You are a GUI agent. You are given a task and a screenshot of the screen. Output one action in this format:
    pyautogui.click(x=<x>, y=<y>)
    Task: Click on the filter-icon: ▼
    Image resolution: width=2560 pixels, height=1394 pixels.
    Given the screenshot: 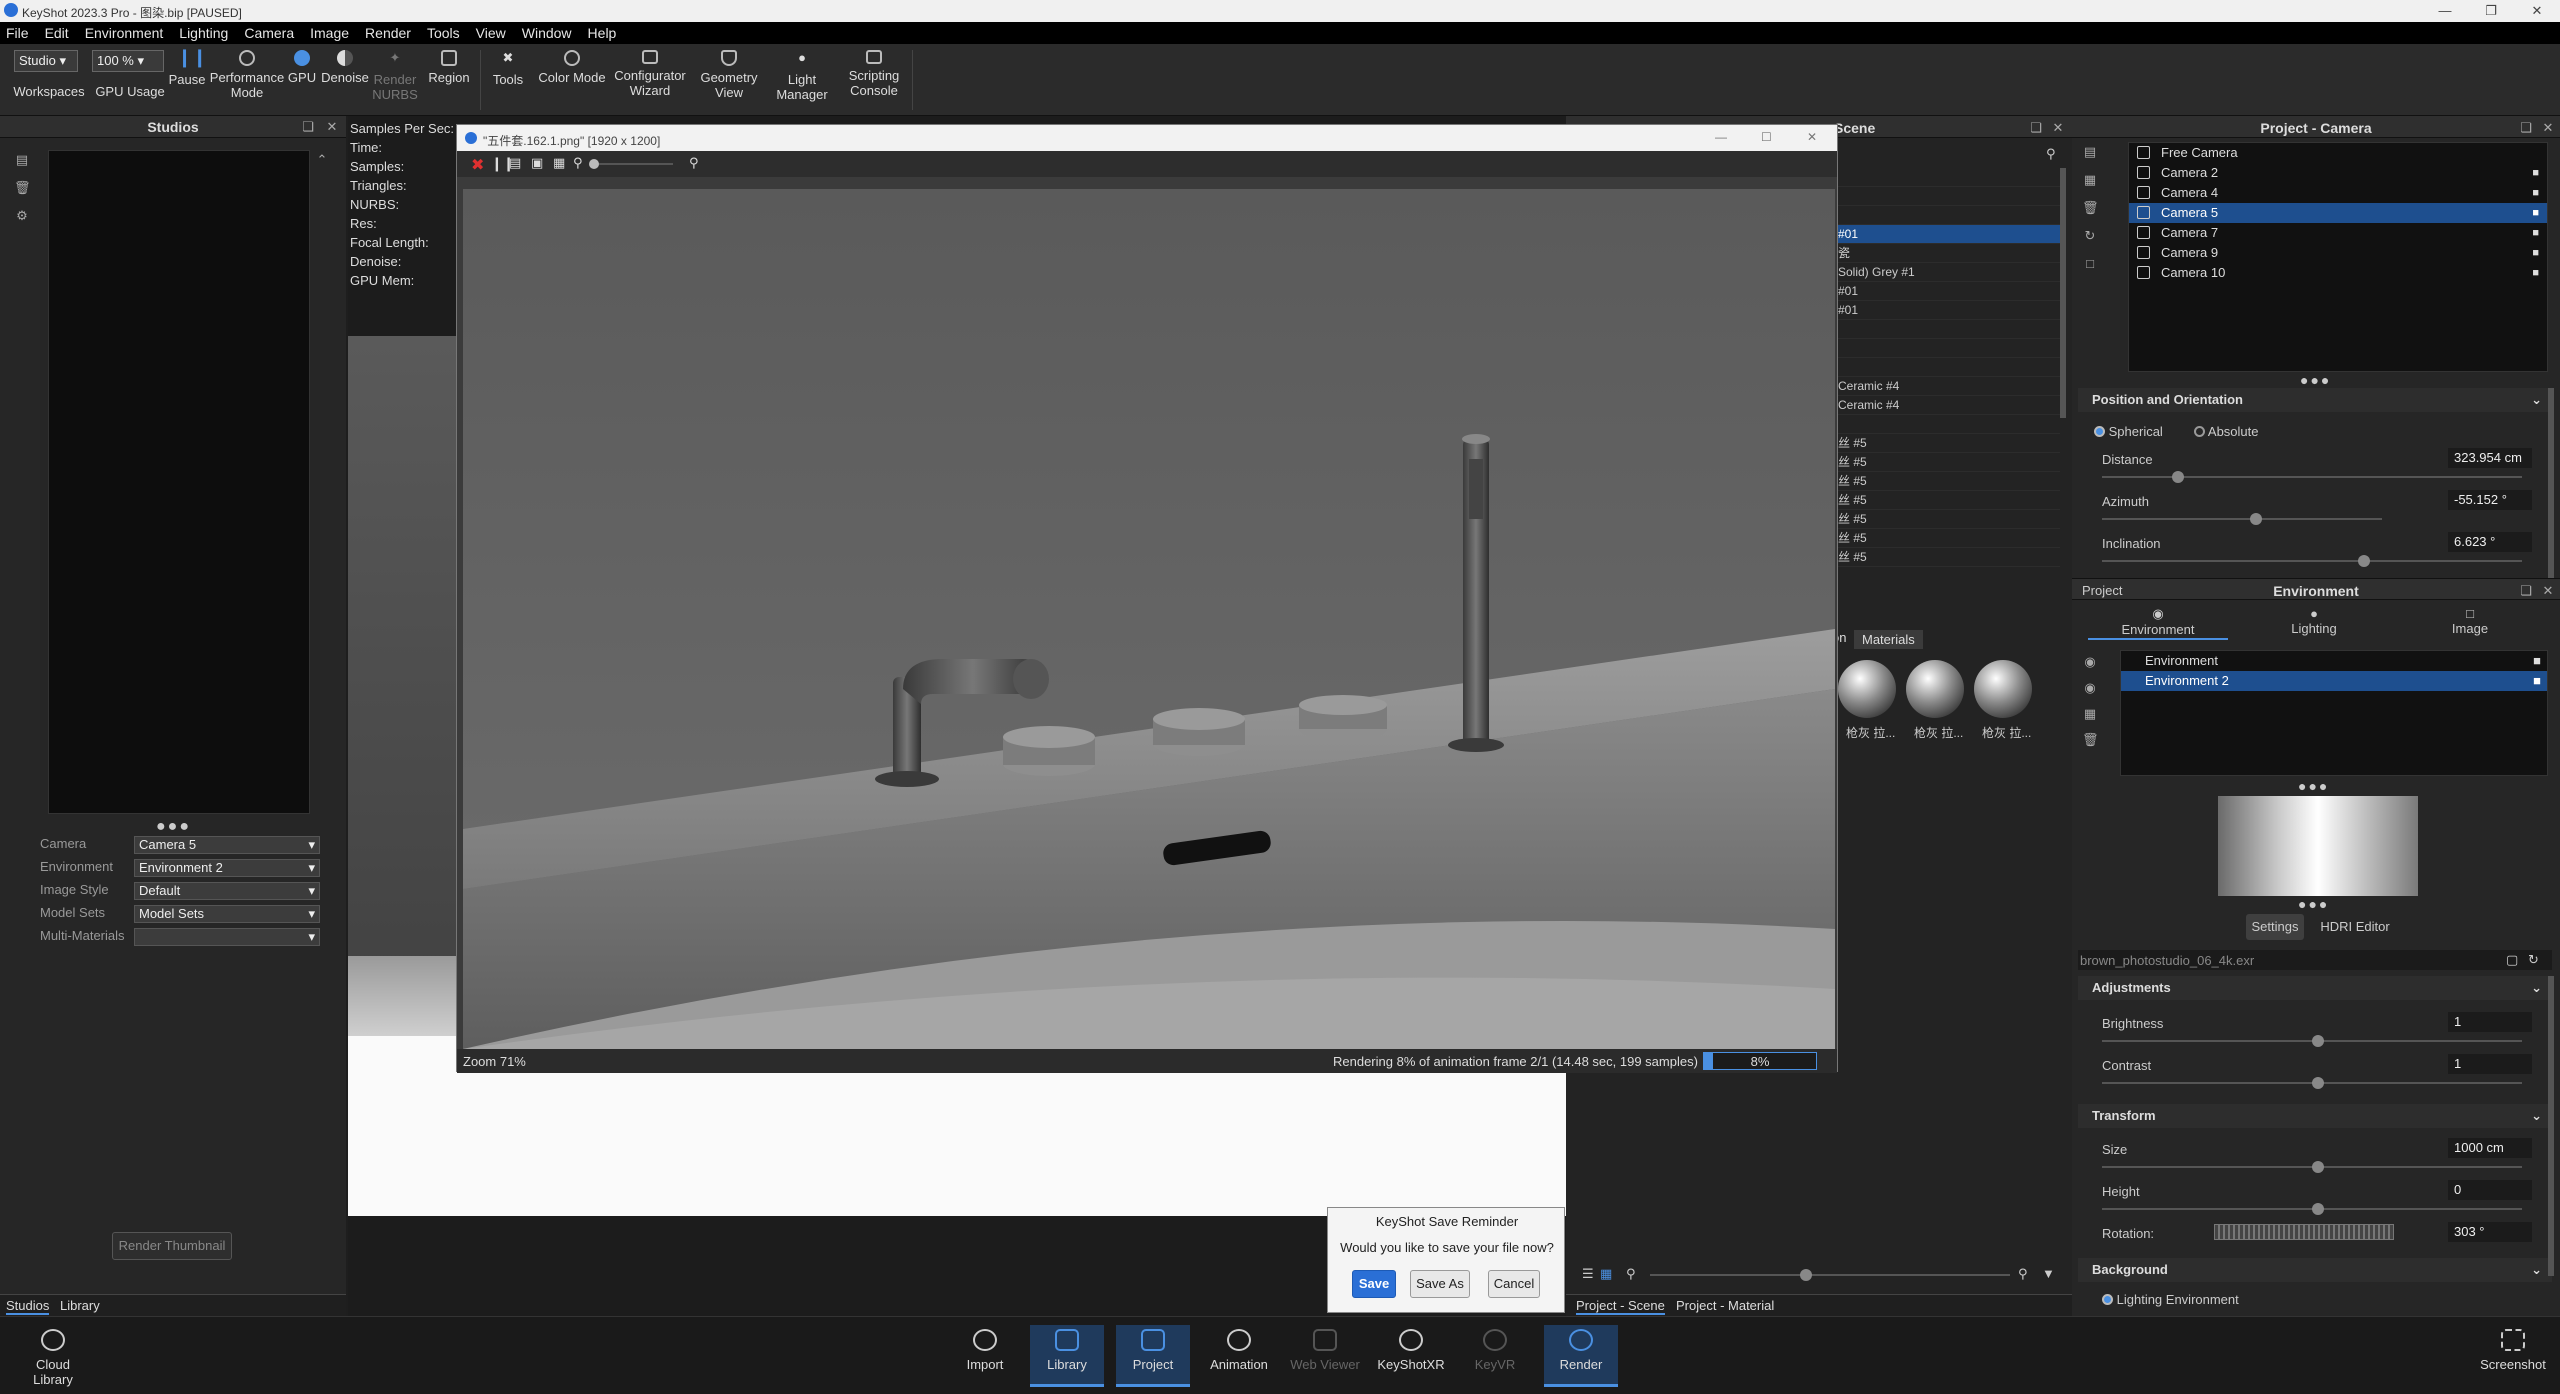 What is the action you would take?
    pyautogui.click(x=2048, y=1273)
    